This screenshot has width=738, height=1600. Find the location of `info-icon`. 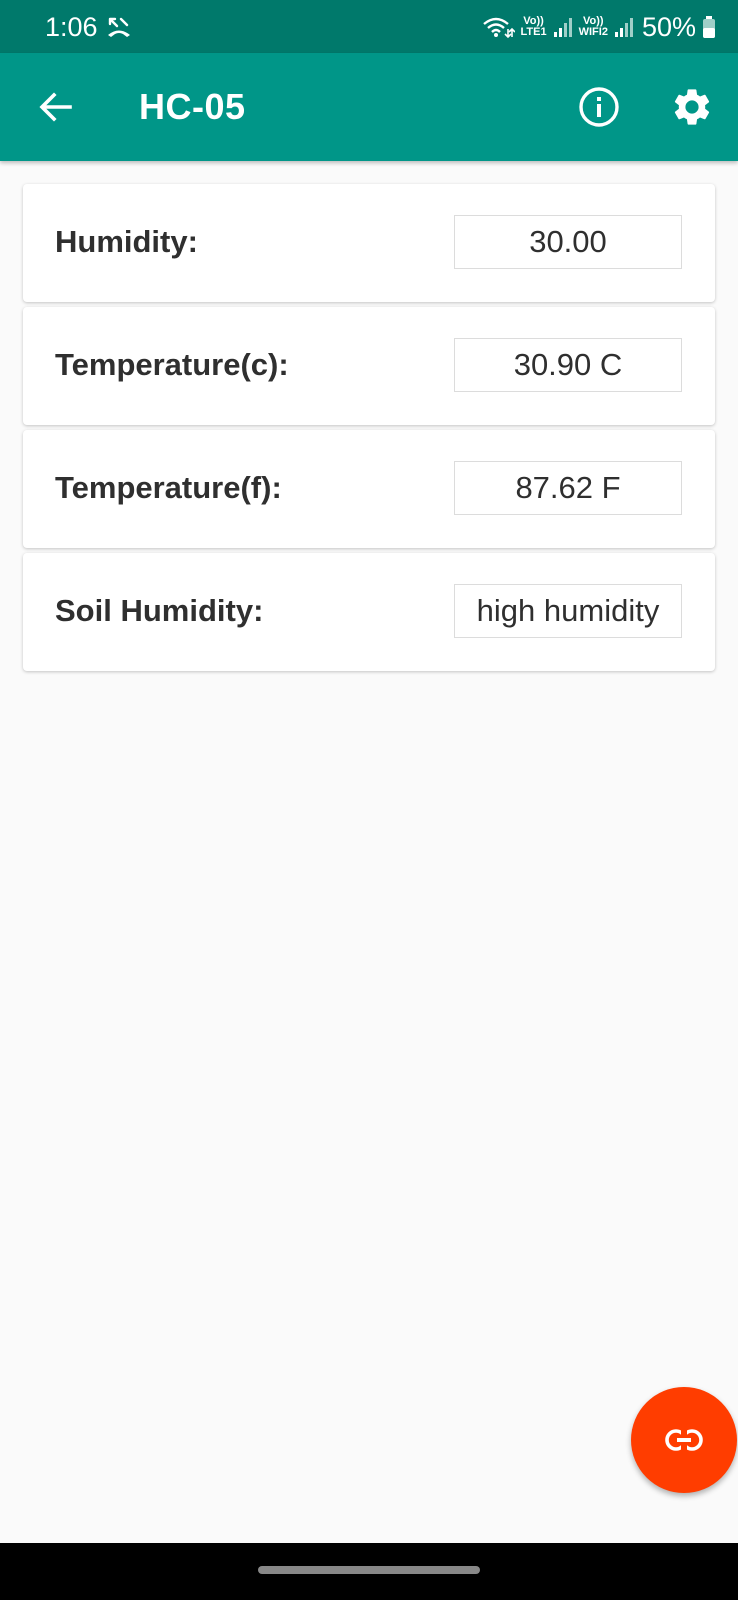

info-icon is located at coordinates (599, 107).